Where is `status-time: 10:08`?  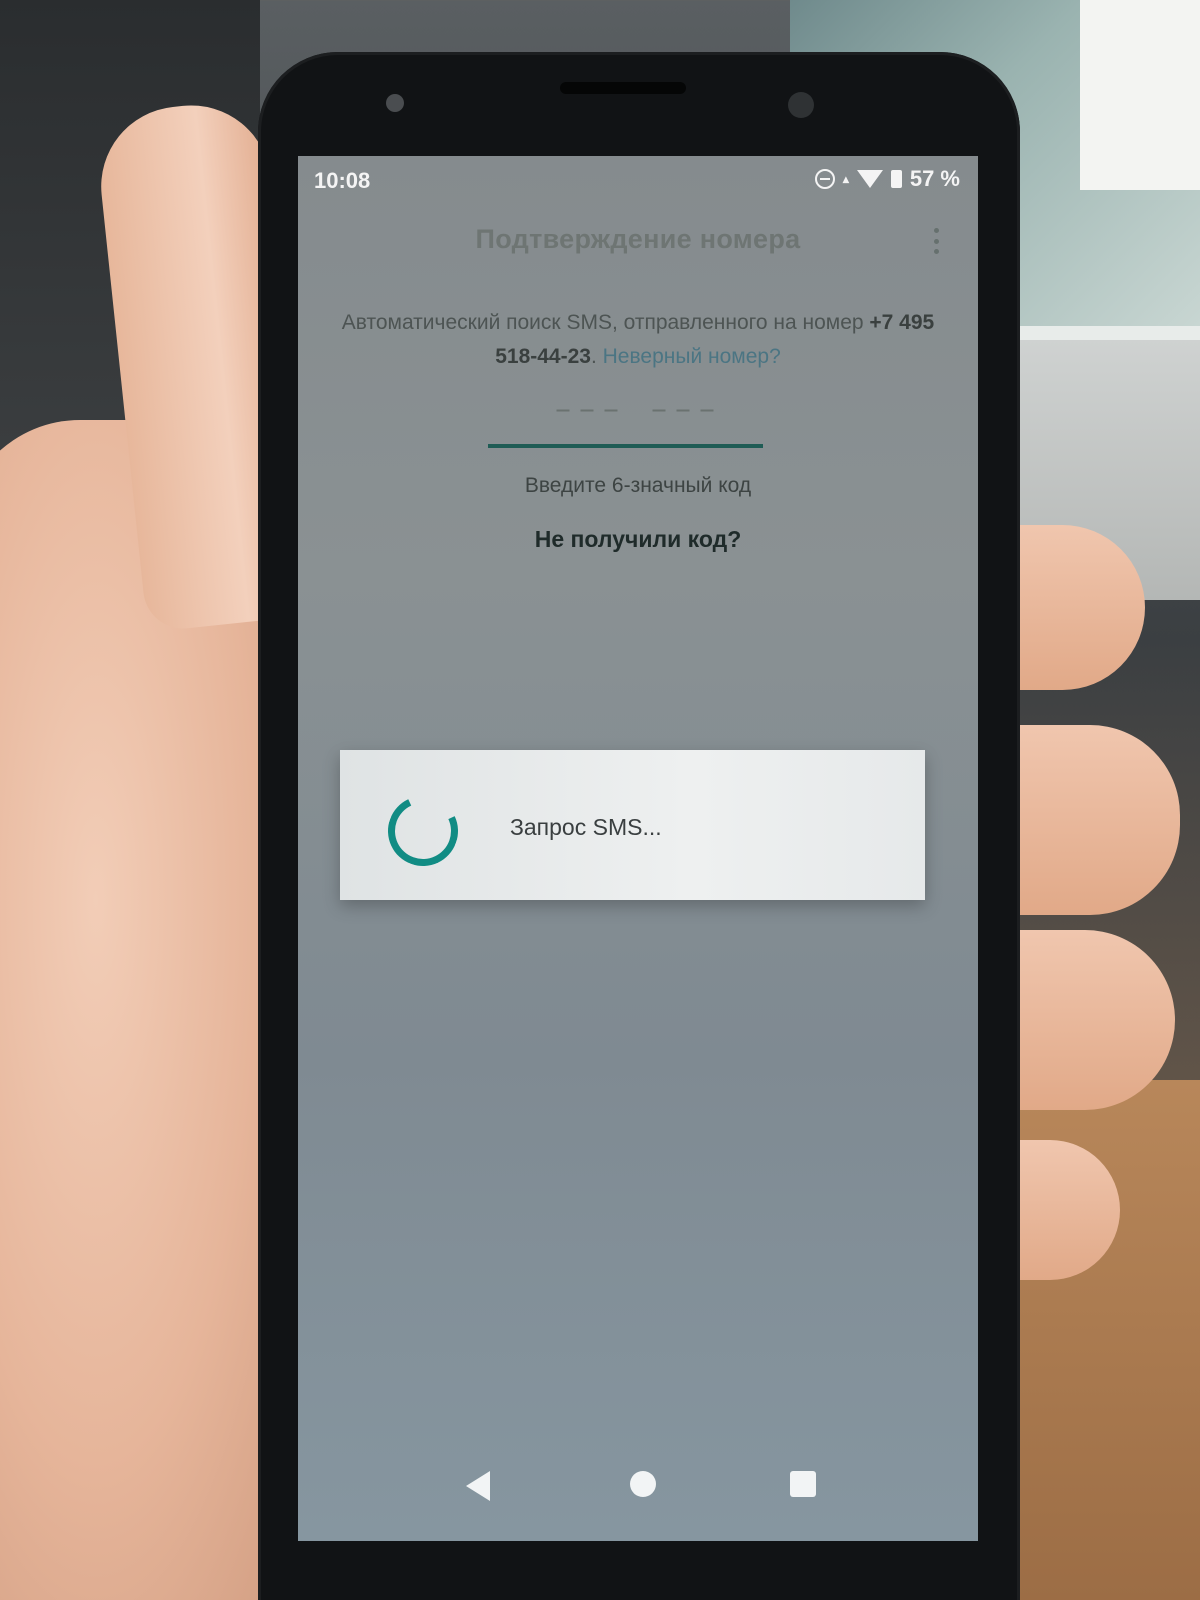 status-time: 10:08 is located at coordinates (342, 180).